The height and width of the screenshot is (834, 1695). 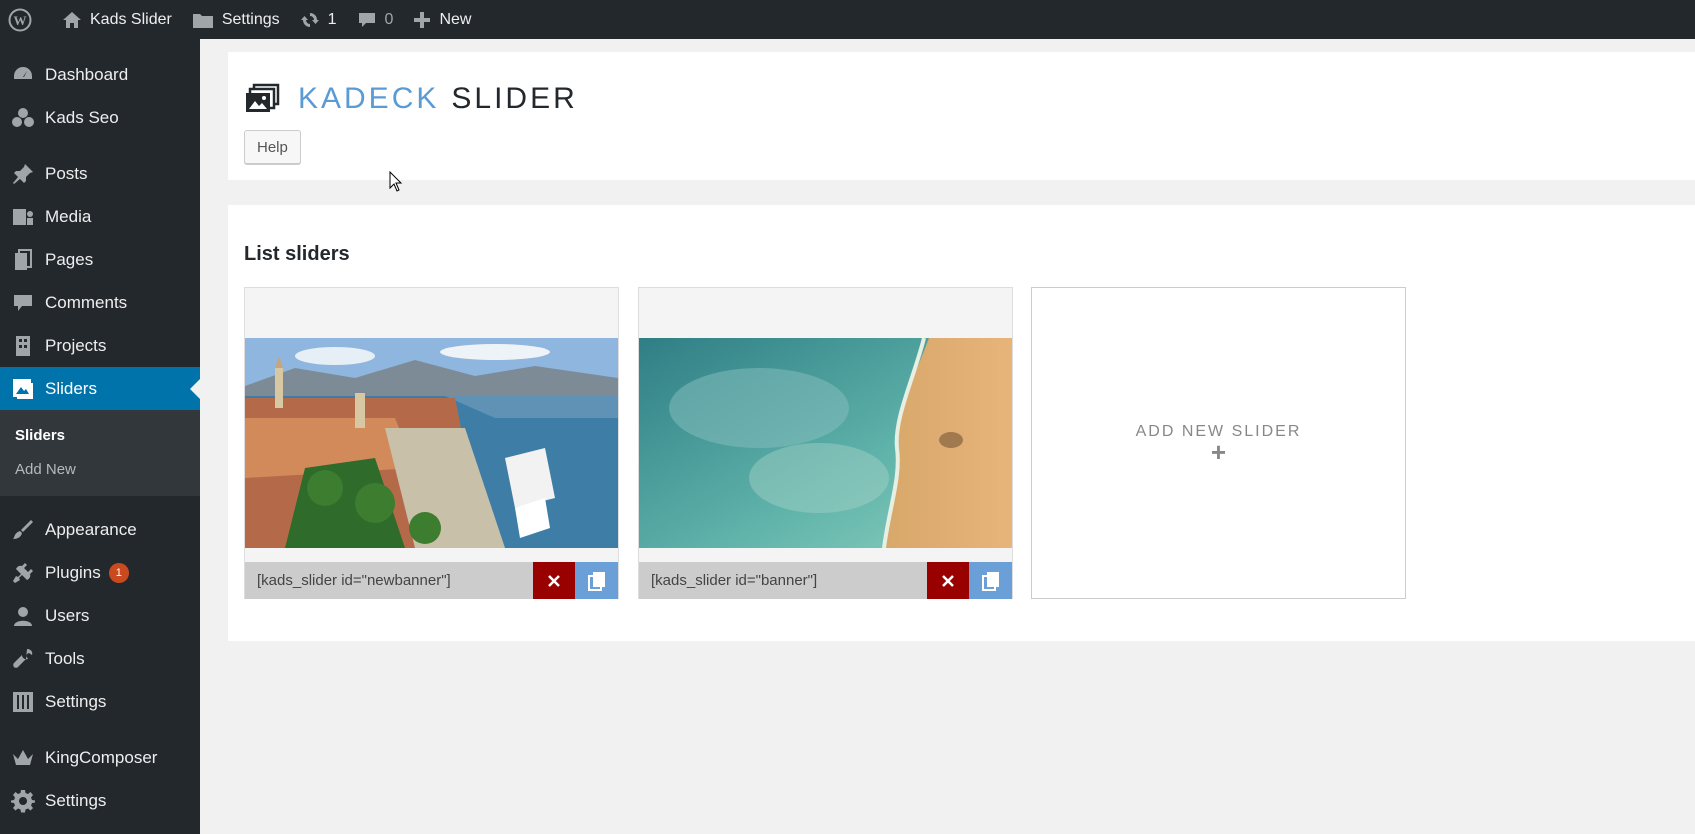 I want to click on menu-label: KingComposer, so click(x=101, y=757).